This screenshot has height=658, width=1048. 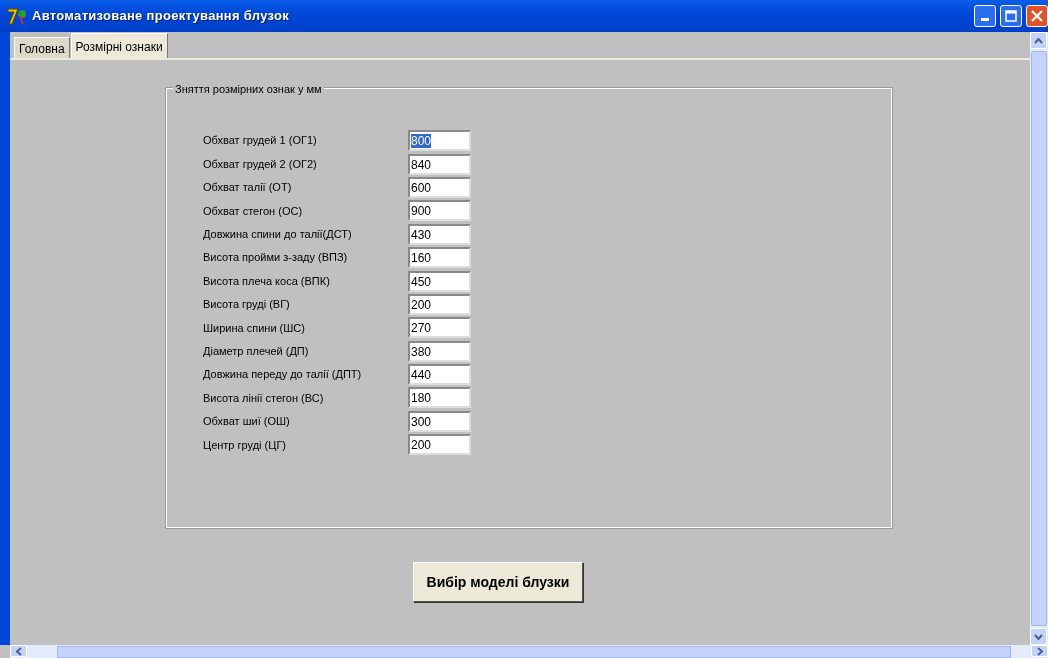 I want to click on close-icon, so click(x=1037, y=16).